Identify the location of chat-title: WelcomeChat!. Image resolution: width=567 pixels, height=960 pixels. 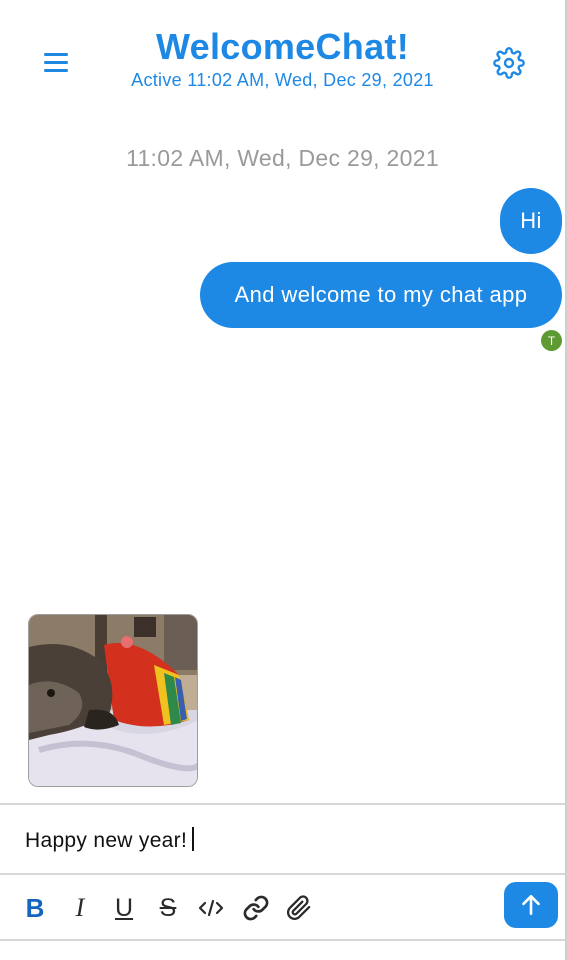
(282, 46).